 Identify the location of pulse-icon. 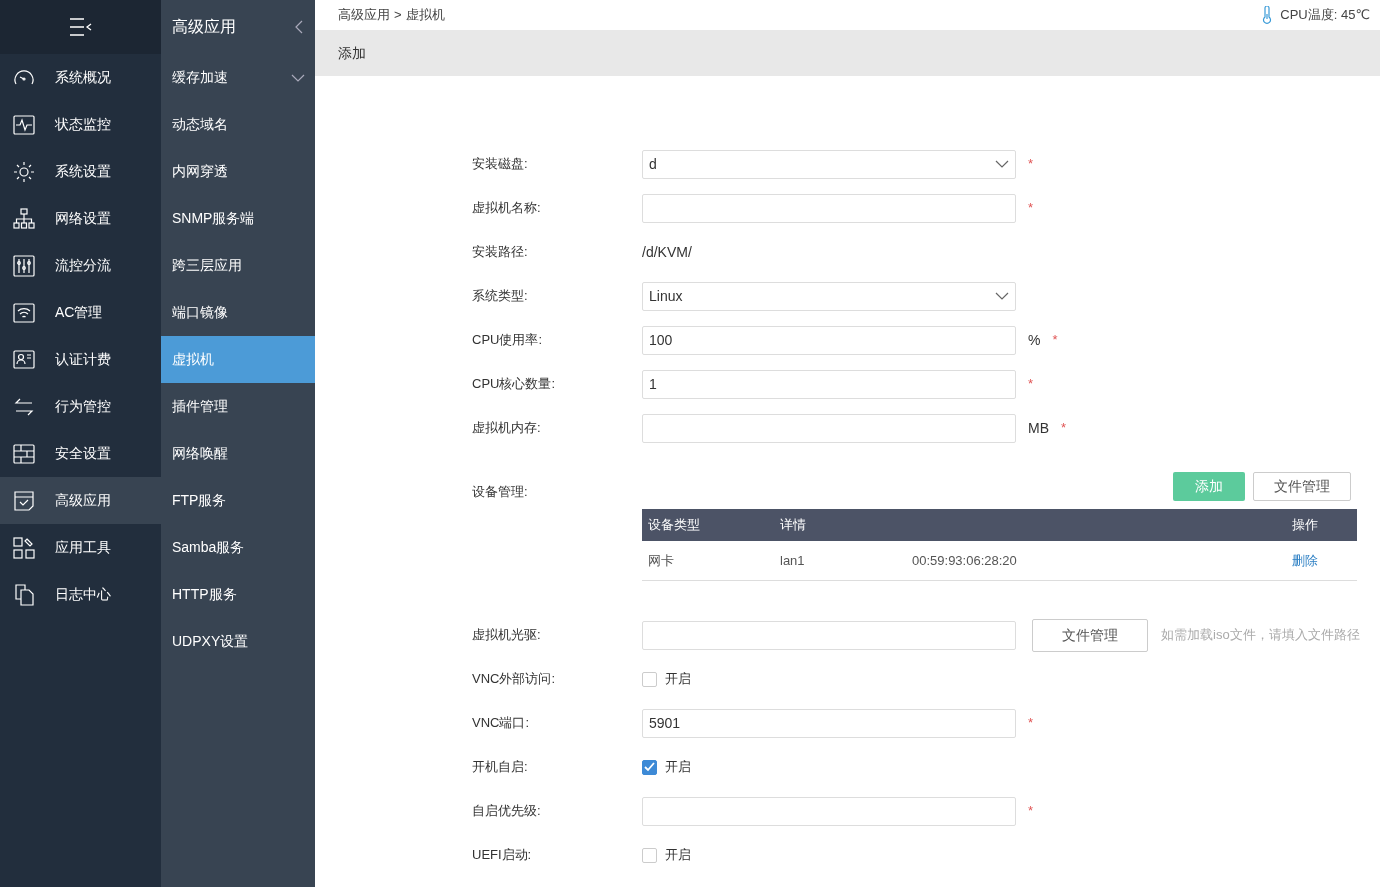
(24, 124).